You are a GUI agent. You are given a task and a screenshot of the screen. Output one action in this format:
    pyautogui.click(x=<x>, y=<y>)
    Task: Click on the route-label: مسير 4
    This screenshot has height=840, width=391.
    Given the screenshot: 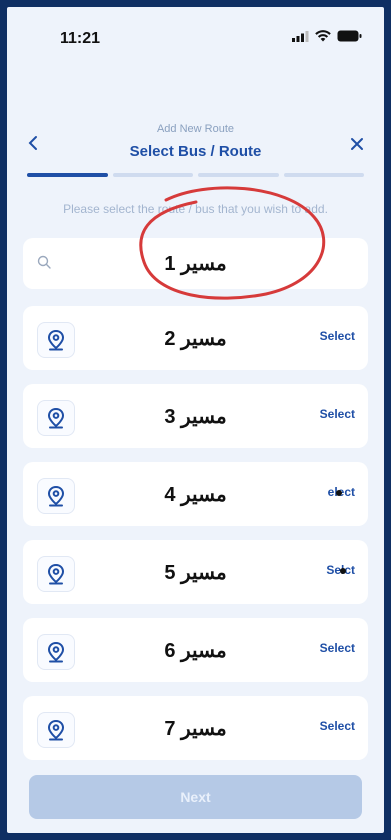 What is the action you would take?
    pyautogui.click(x=195, y=495)
    